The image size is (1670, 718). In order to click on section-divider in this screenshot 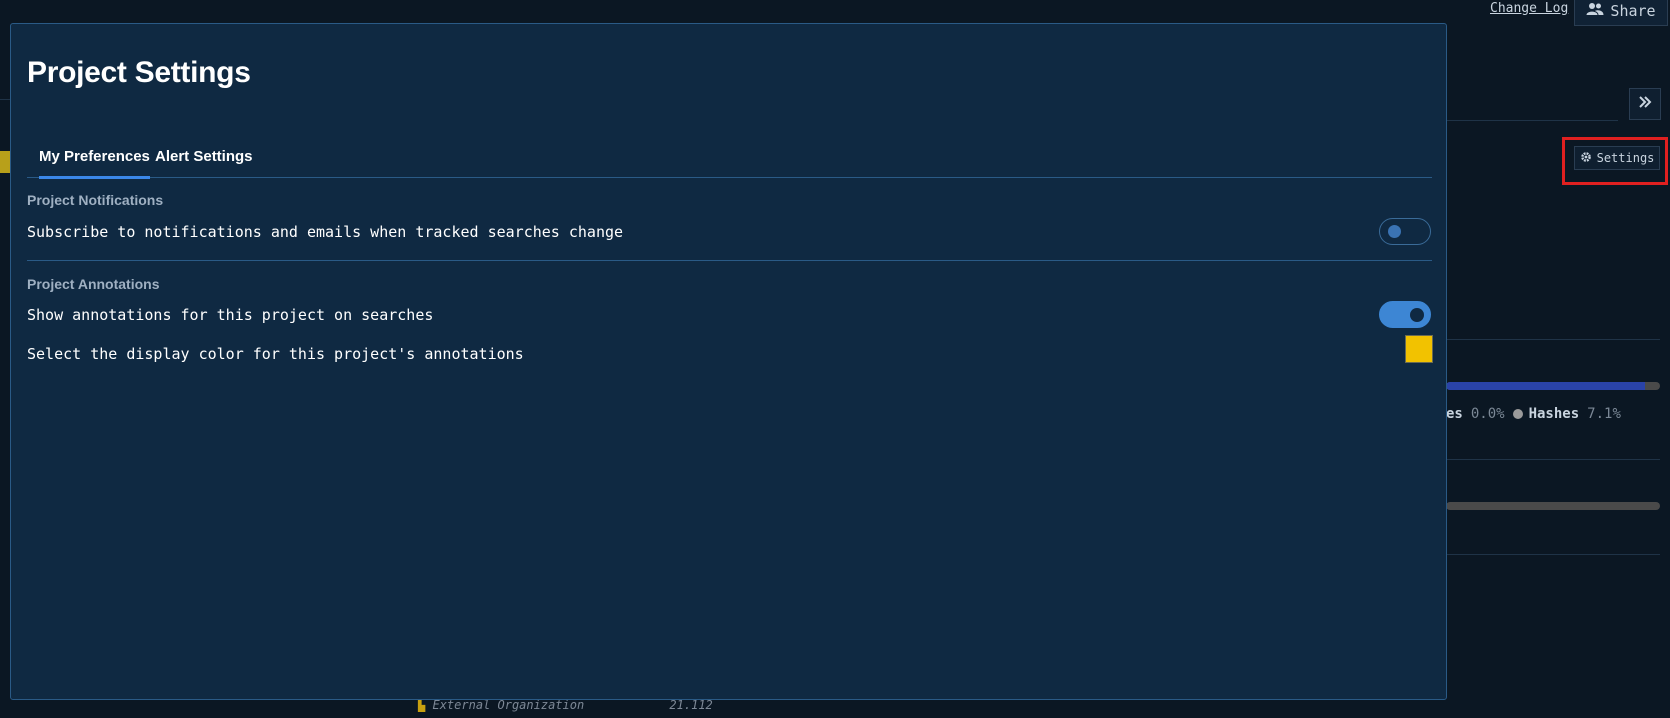, I will do `click(729, 260)`.